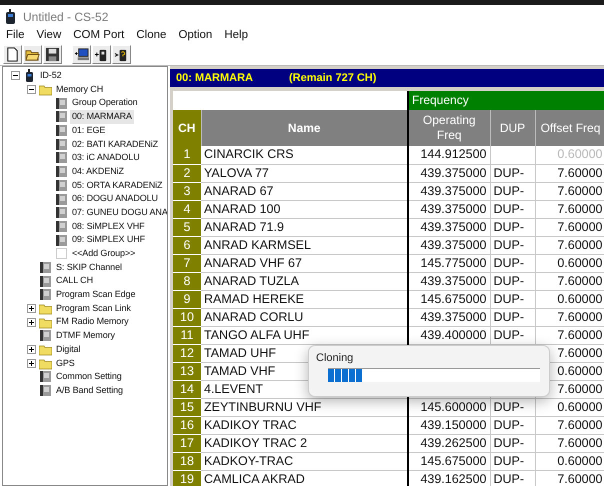  I want to click on tree-item: Memory CH, so click(80, 89).